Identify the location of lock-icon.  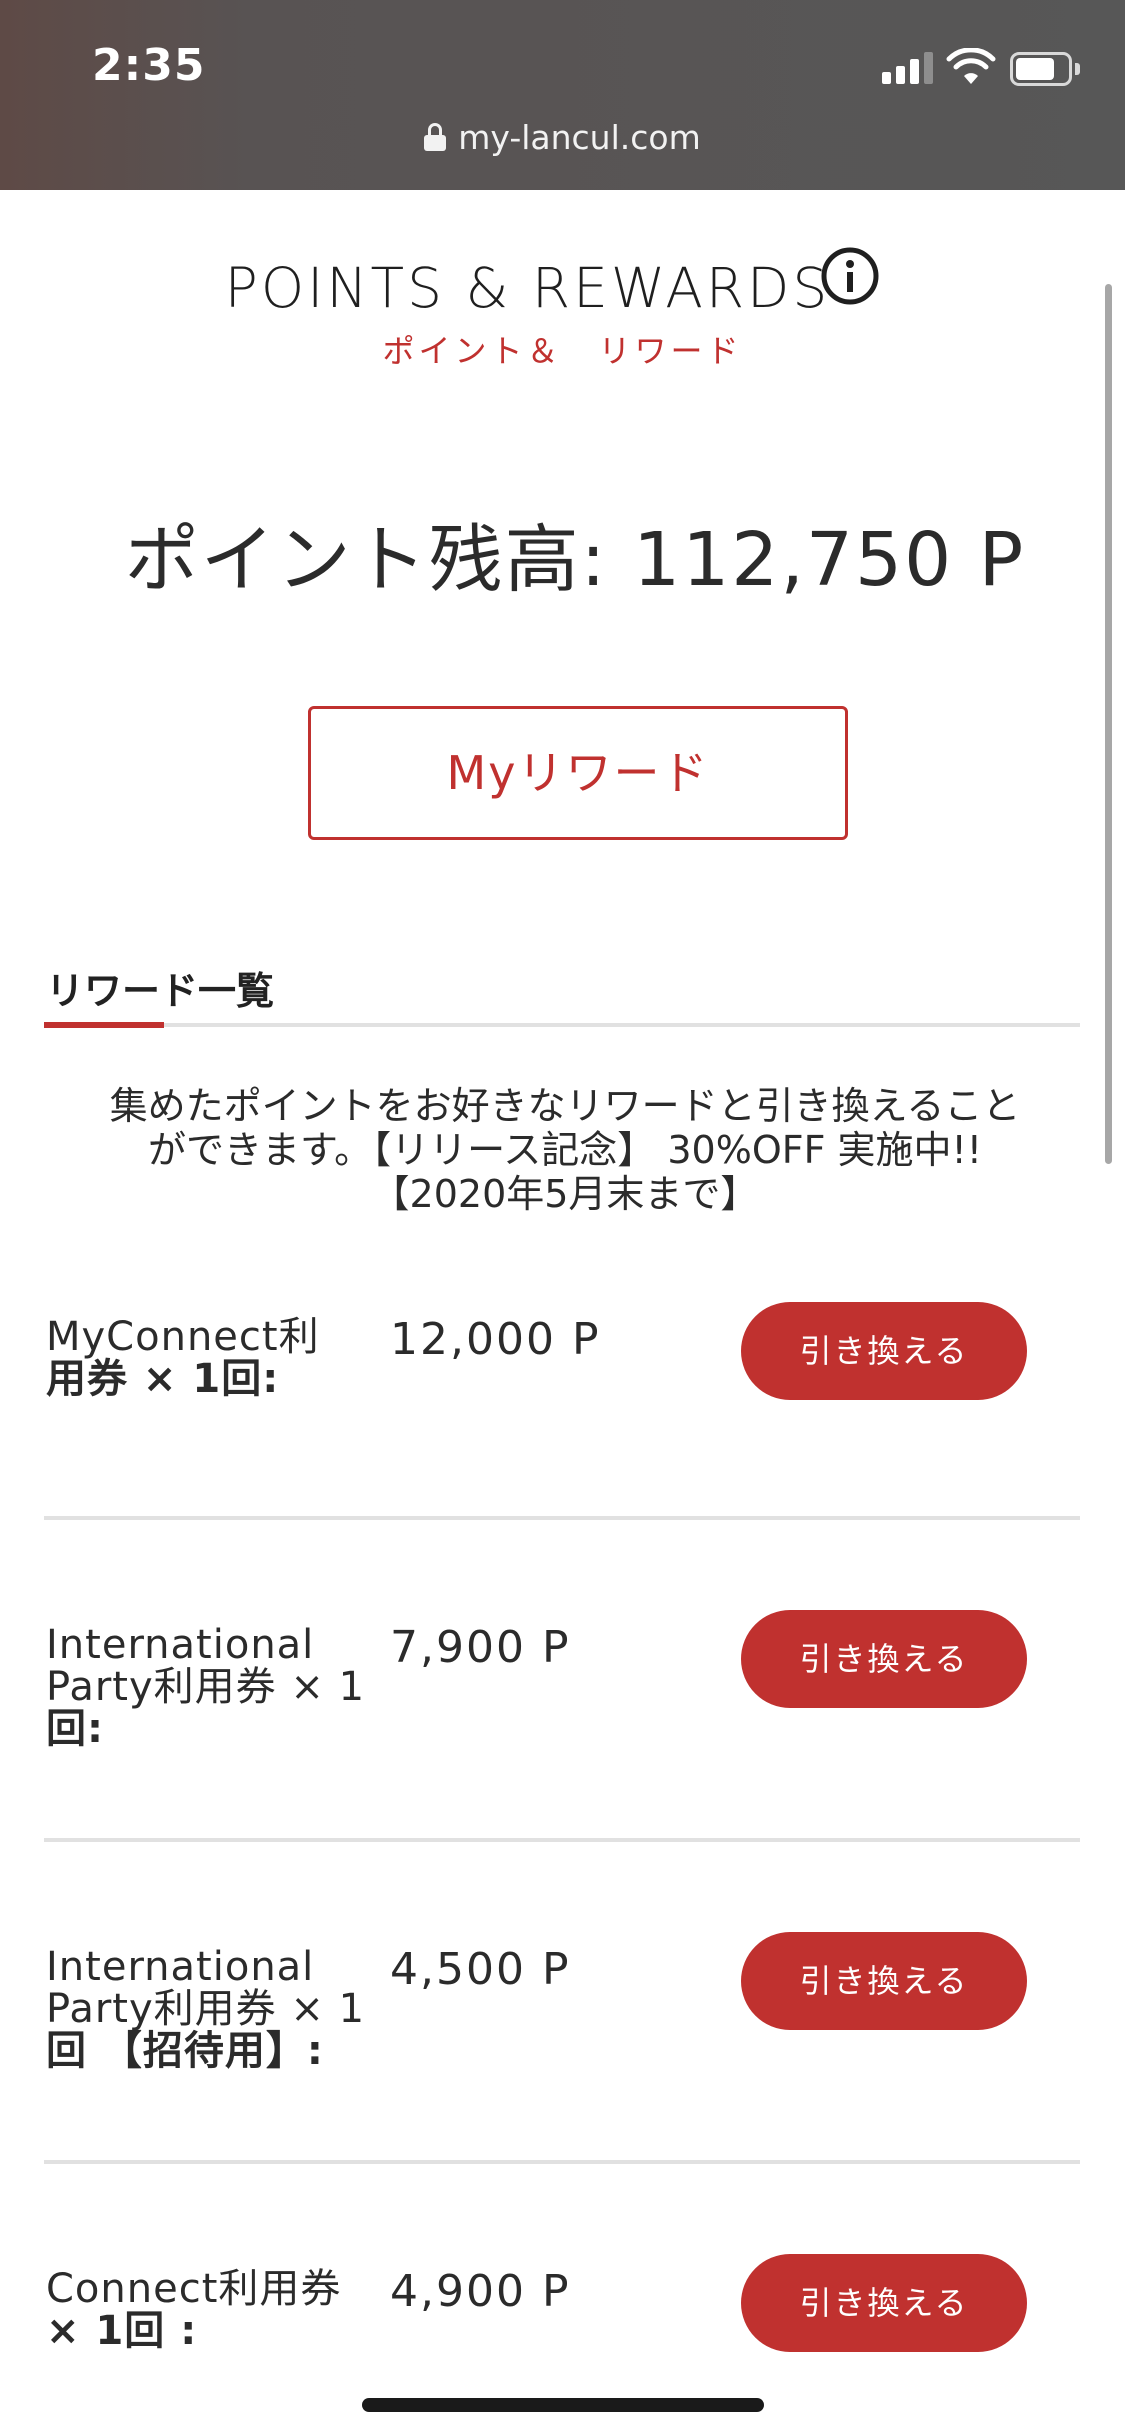
(435, 137).